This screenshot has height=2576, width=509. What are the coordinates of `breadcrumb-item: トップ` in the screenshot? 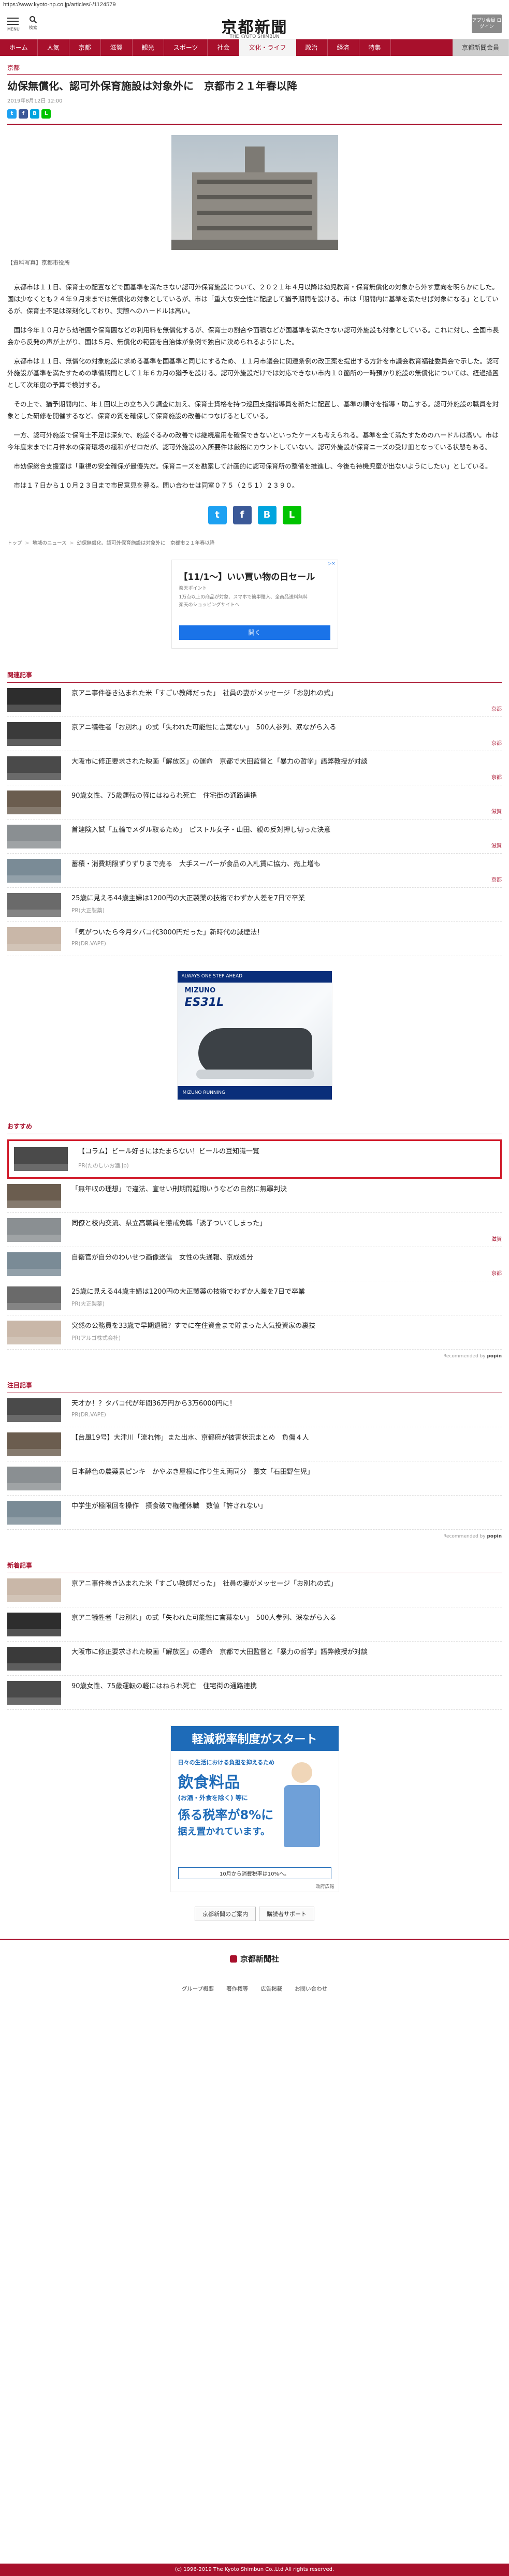 It's located at (15, 543).